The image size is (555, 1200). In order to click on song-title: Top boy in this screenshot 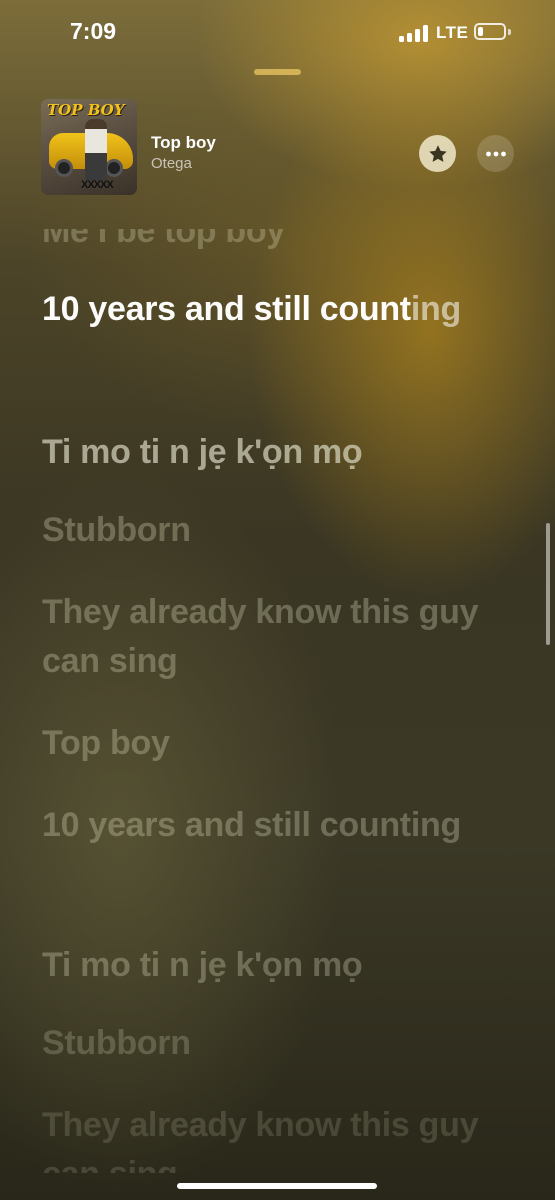, I will do `click(183, 143)`.